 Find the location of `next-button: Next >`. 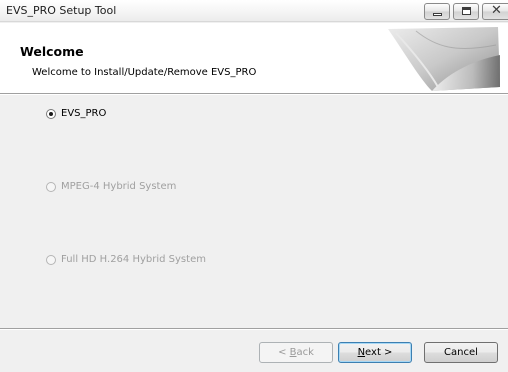

next-button: Next > is located at coordinates (375, 352).